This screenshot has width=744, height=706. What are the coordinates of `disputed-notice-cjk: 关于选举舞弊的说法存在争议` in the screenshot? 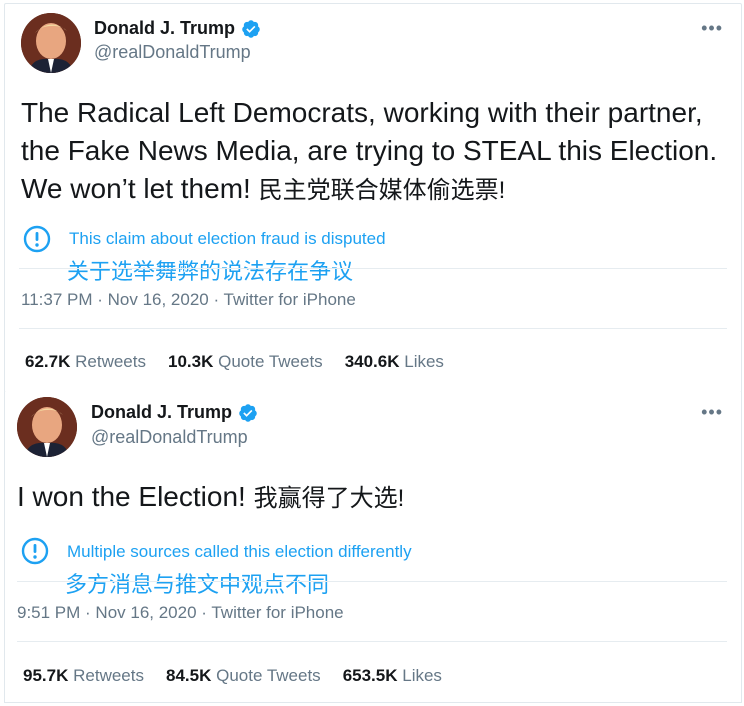 It's located at (210, 271).